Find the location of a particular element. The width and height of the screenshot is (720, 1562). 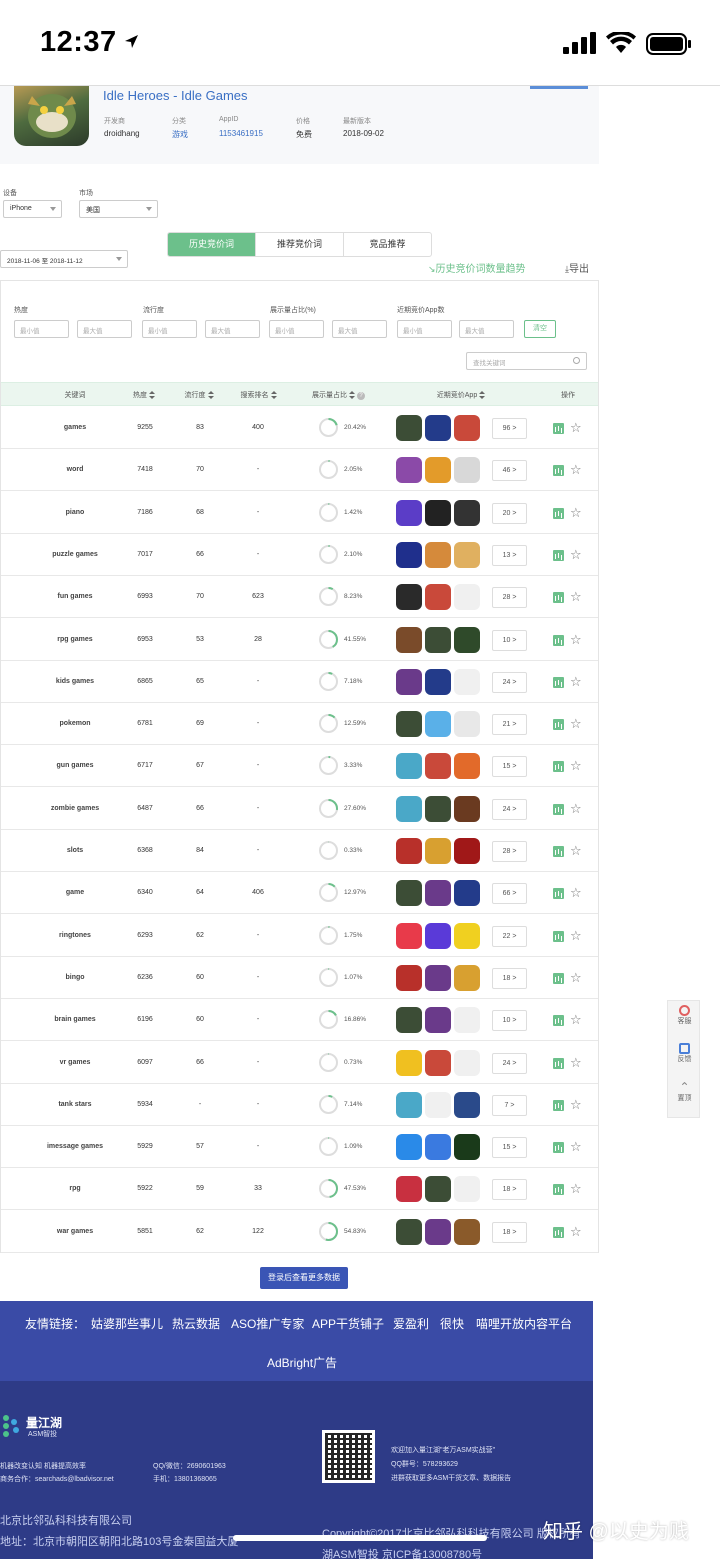

friend-link: 喵哩开放内容平台 is located at coordinates (524, 1323).